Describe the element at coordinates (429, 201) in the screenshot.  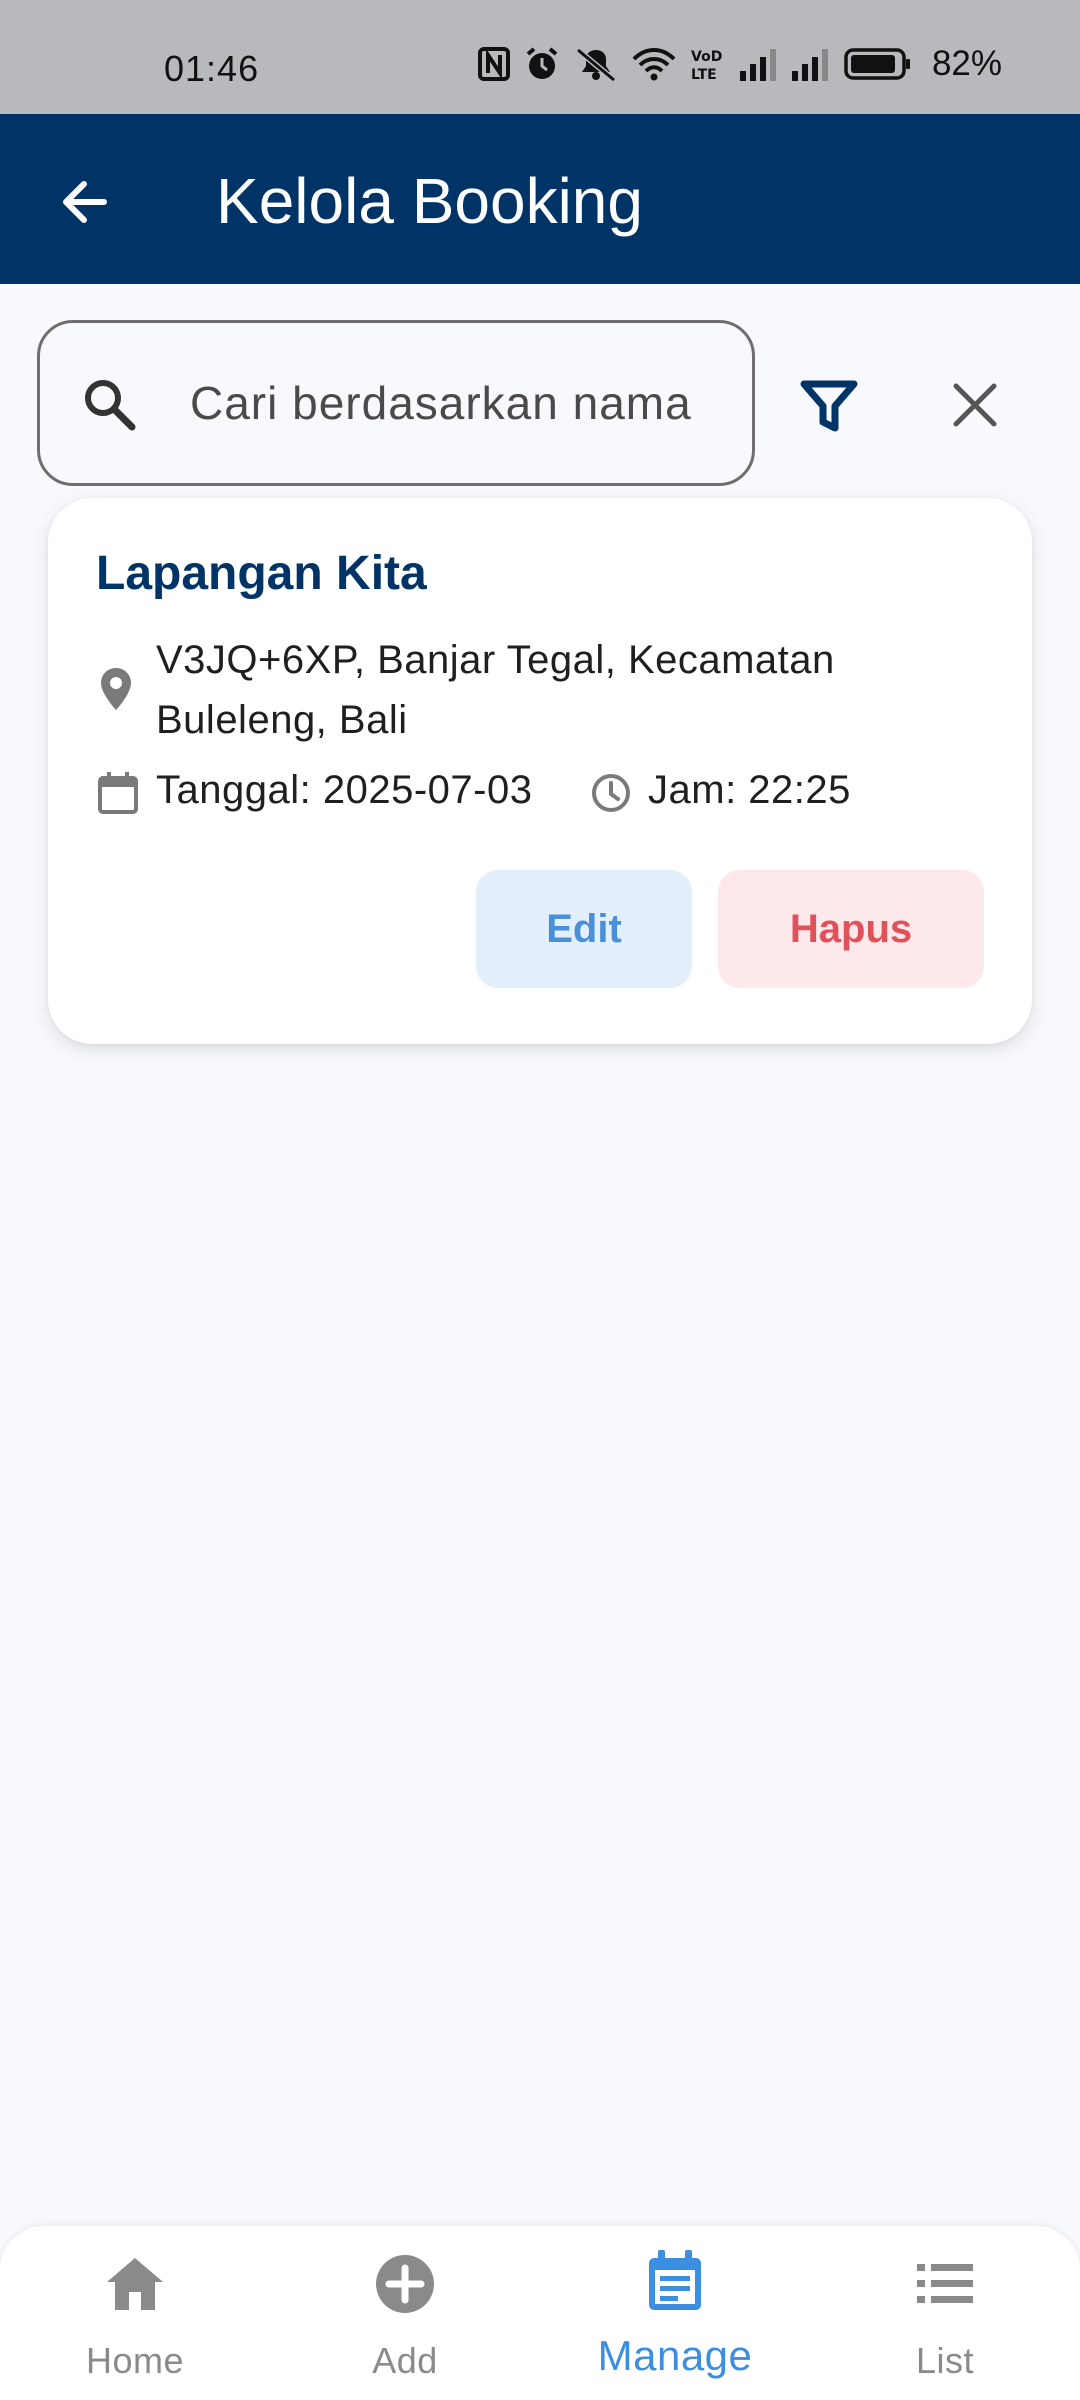
I see `page-title: Kelola Booking` at that location.